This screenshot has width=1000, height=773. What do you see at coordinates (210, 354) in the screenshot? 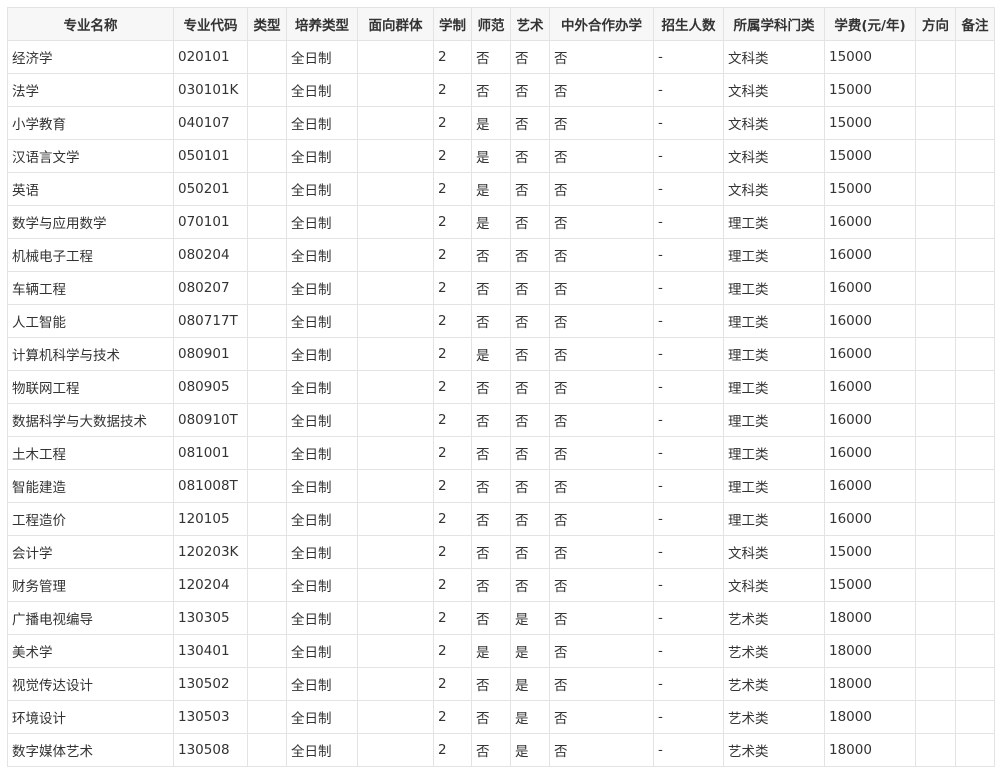
I see `cell-major-code: 080901` at bounding box center [210, 354].